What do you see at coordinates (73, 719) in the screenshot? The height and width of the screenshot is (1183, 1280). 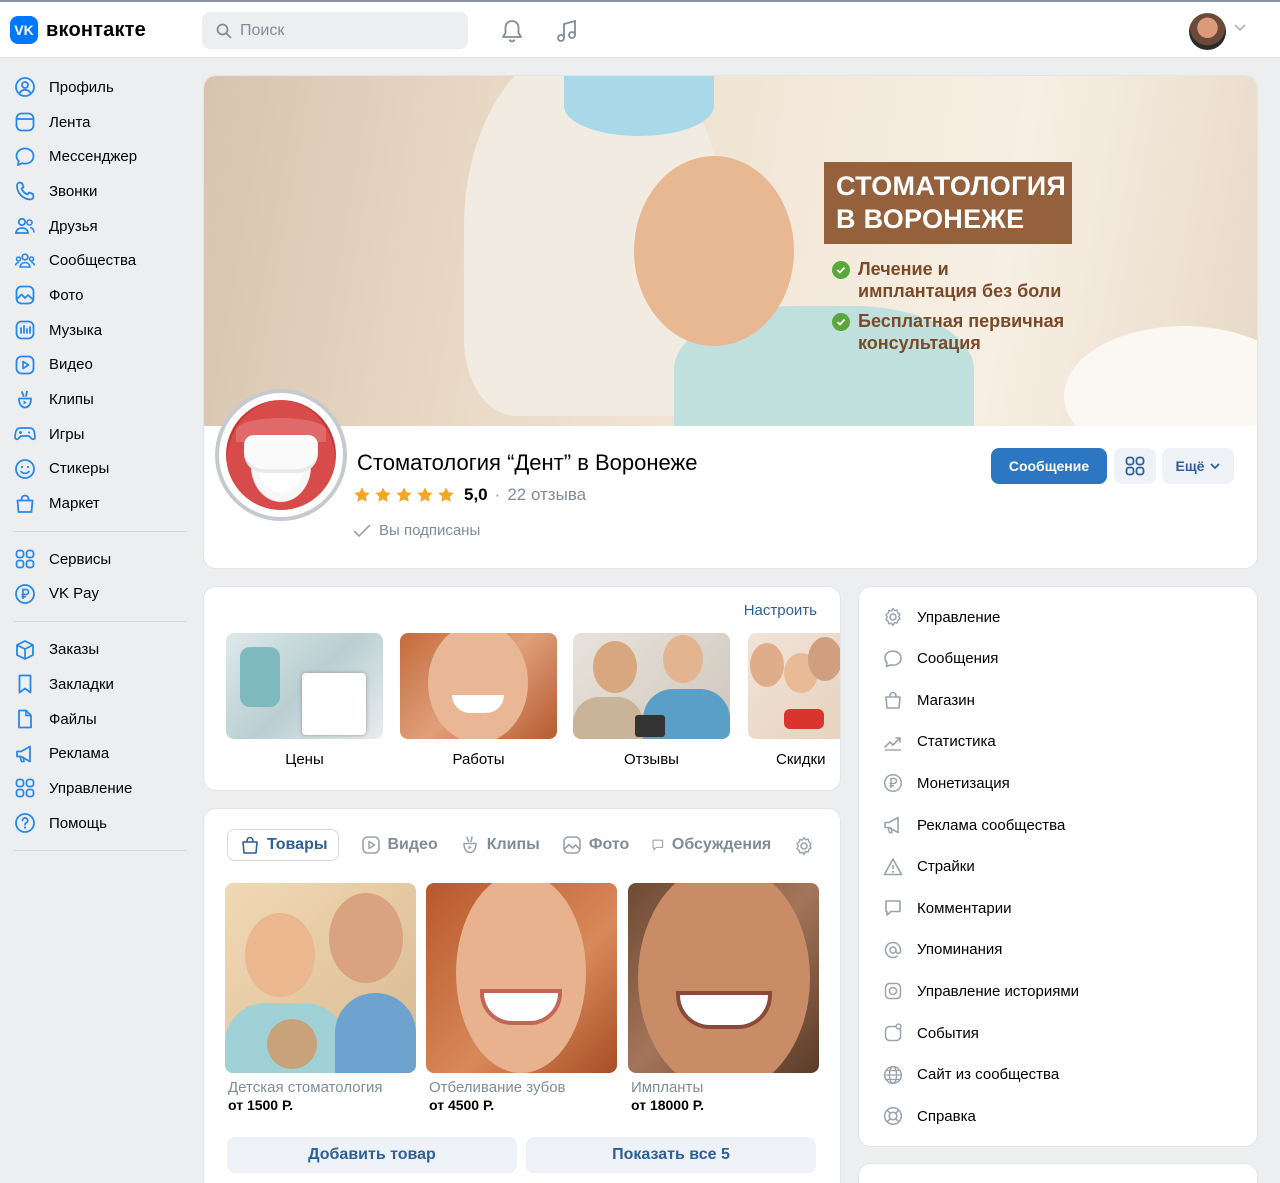 I see `sidebar-item-label: Файлы` at bounding box center [73, 719].